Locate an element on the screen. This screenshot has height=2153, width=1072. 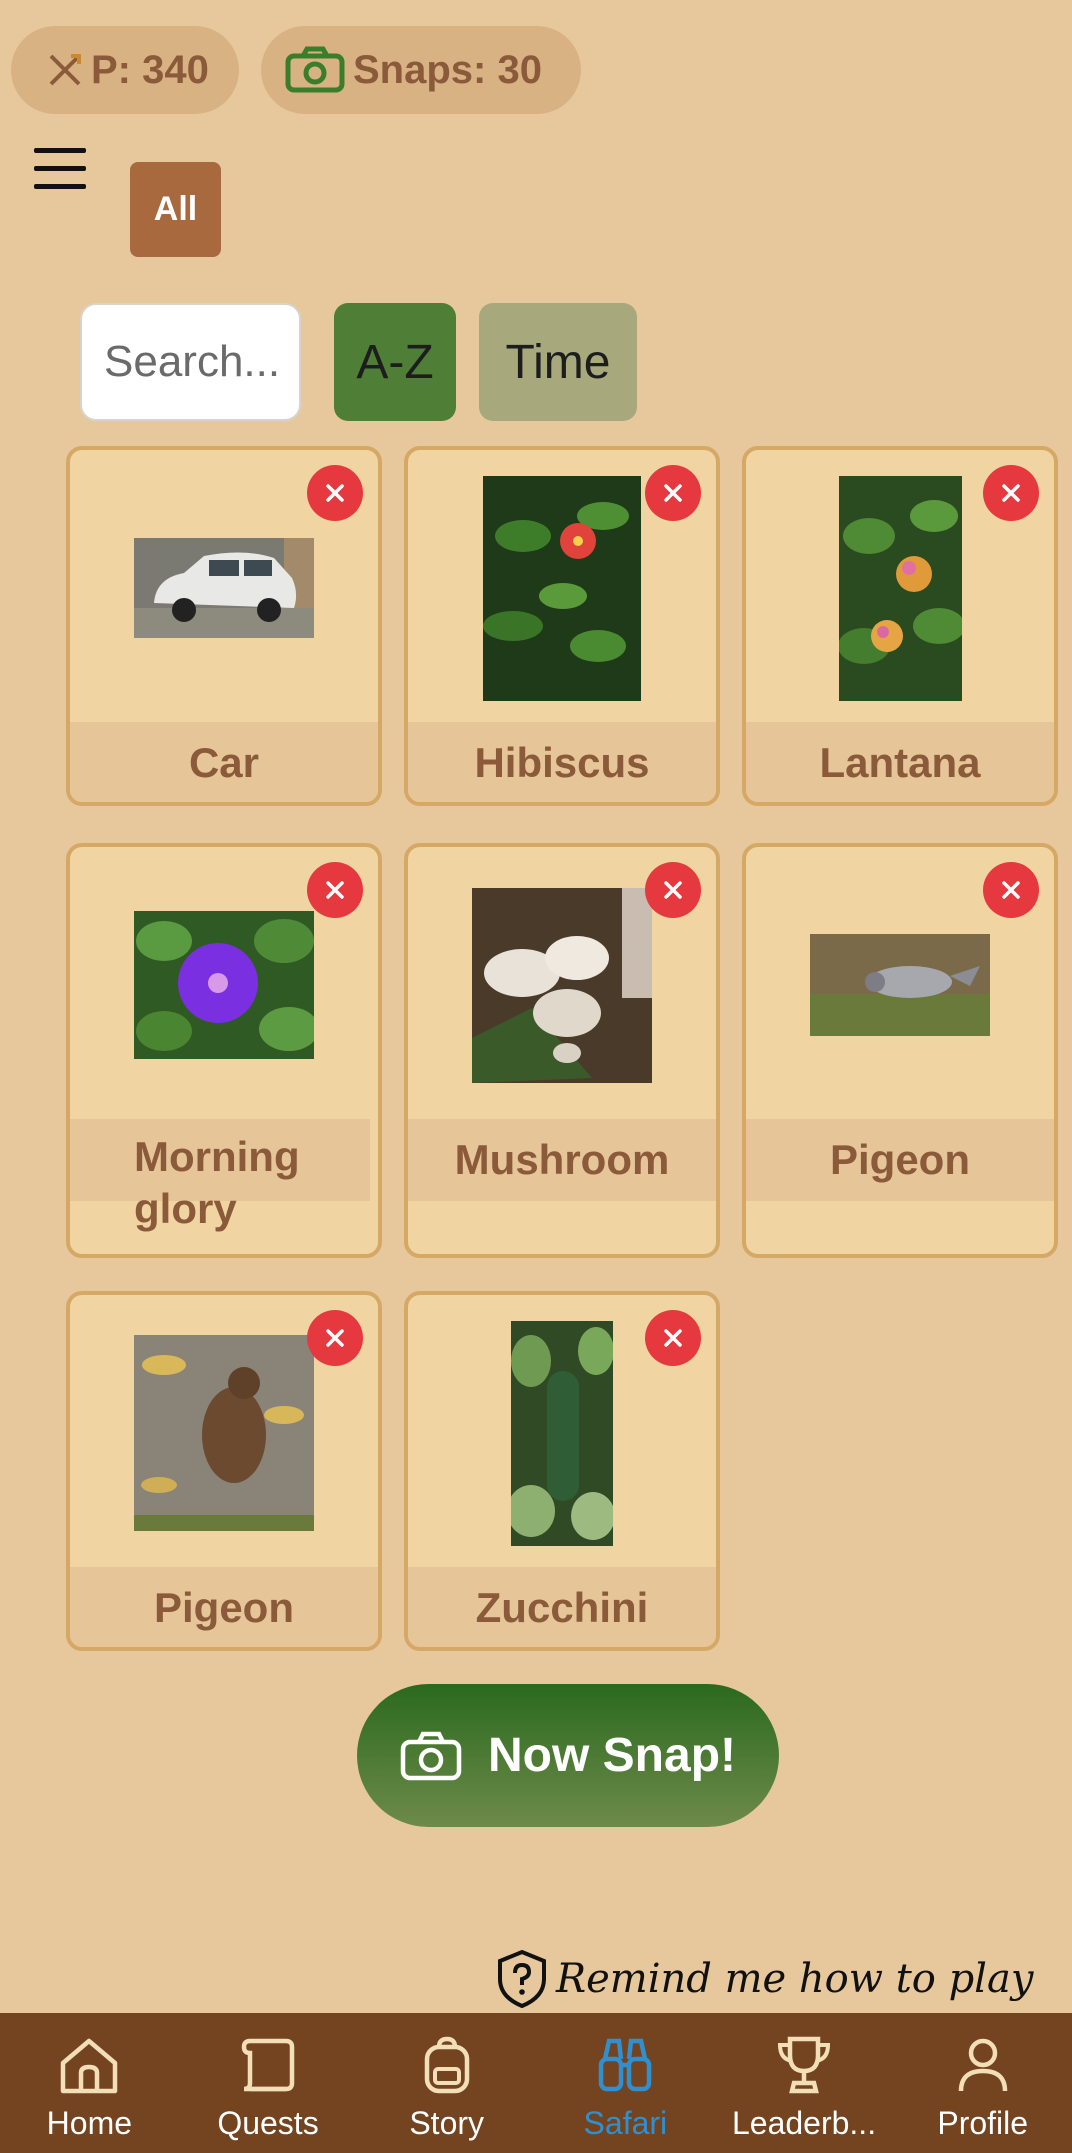
nav-label-profile: Profile is located at coordinates (983, 2123).